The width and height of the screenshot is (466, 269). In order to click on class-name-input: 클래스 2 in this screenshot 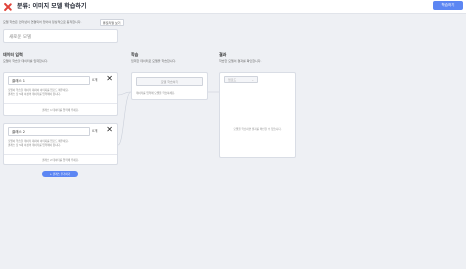, I will do `click(49, 131)`.